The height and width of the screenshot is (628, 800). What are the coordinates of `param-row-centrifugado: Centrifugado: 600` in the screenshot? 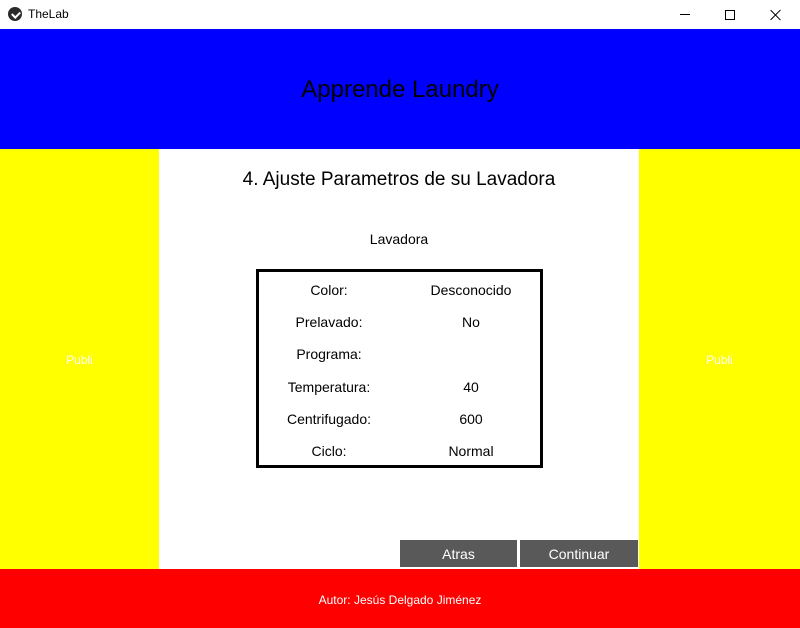 It's located at (399, 419).